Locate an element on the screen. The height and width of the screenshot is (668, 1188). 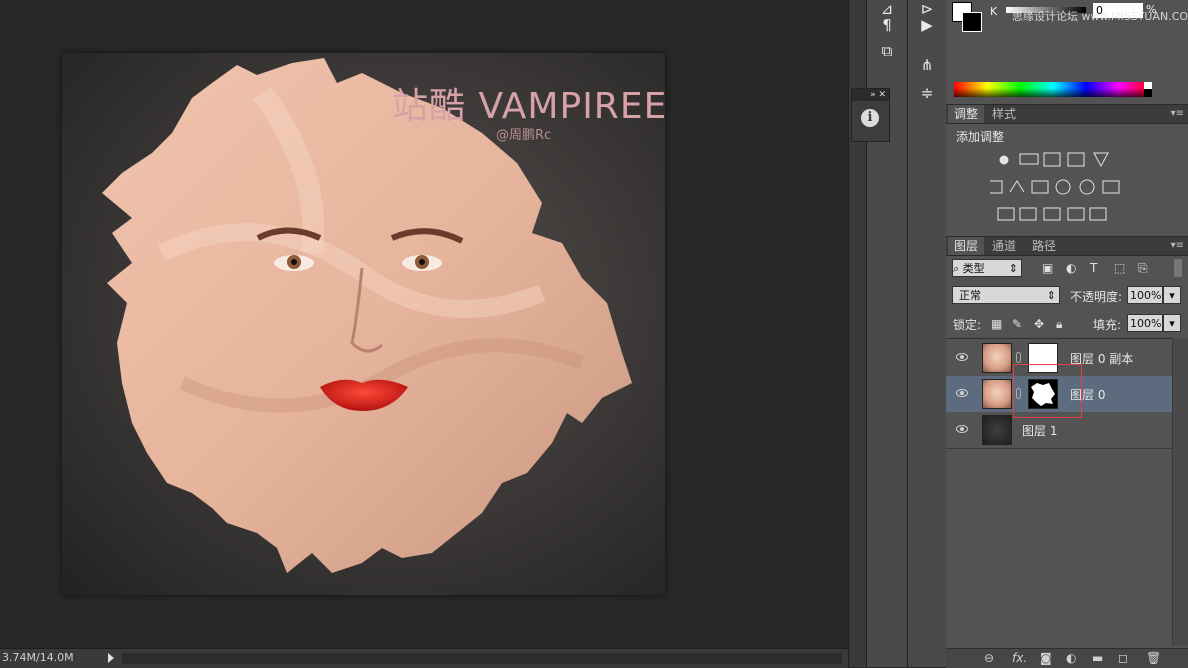
mini-panel-header: » ✕ is located at coordinates (870, 95).